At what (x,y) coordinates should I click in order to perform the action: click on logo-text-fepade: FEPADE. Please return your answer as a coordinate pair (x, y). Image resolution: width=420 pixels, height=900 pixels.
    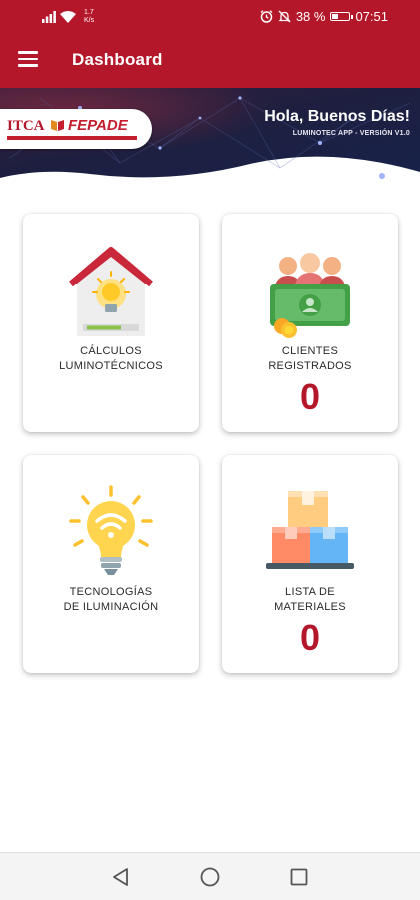
    Looking at the image, I should click on (98, 125).